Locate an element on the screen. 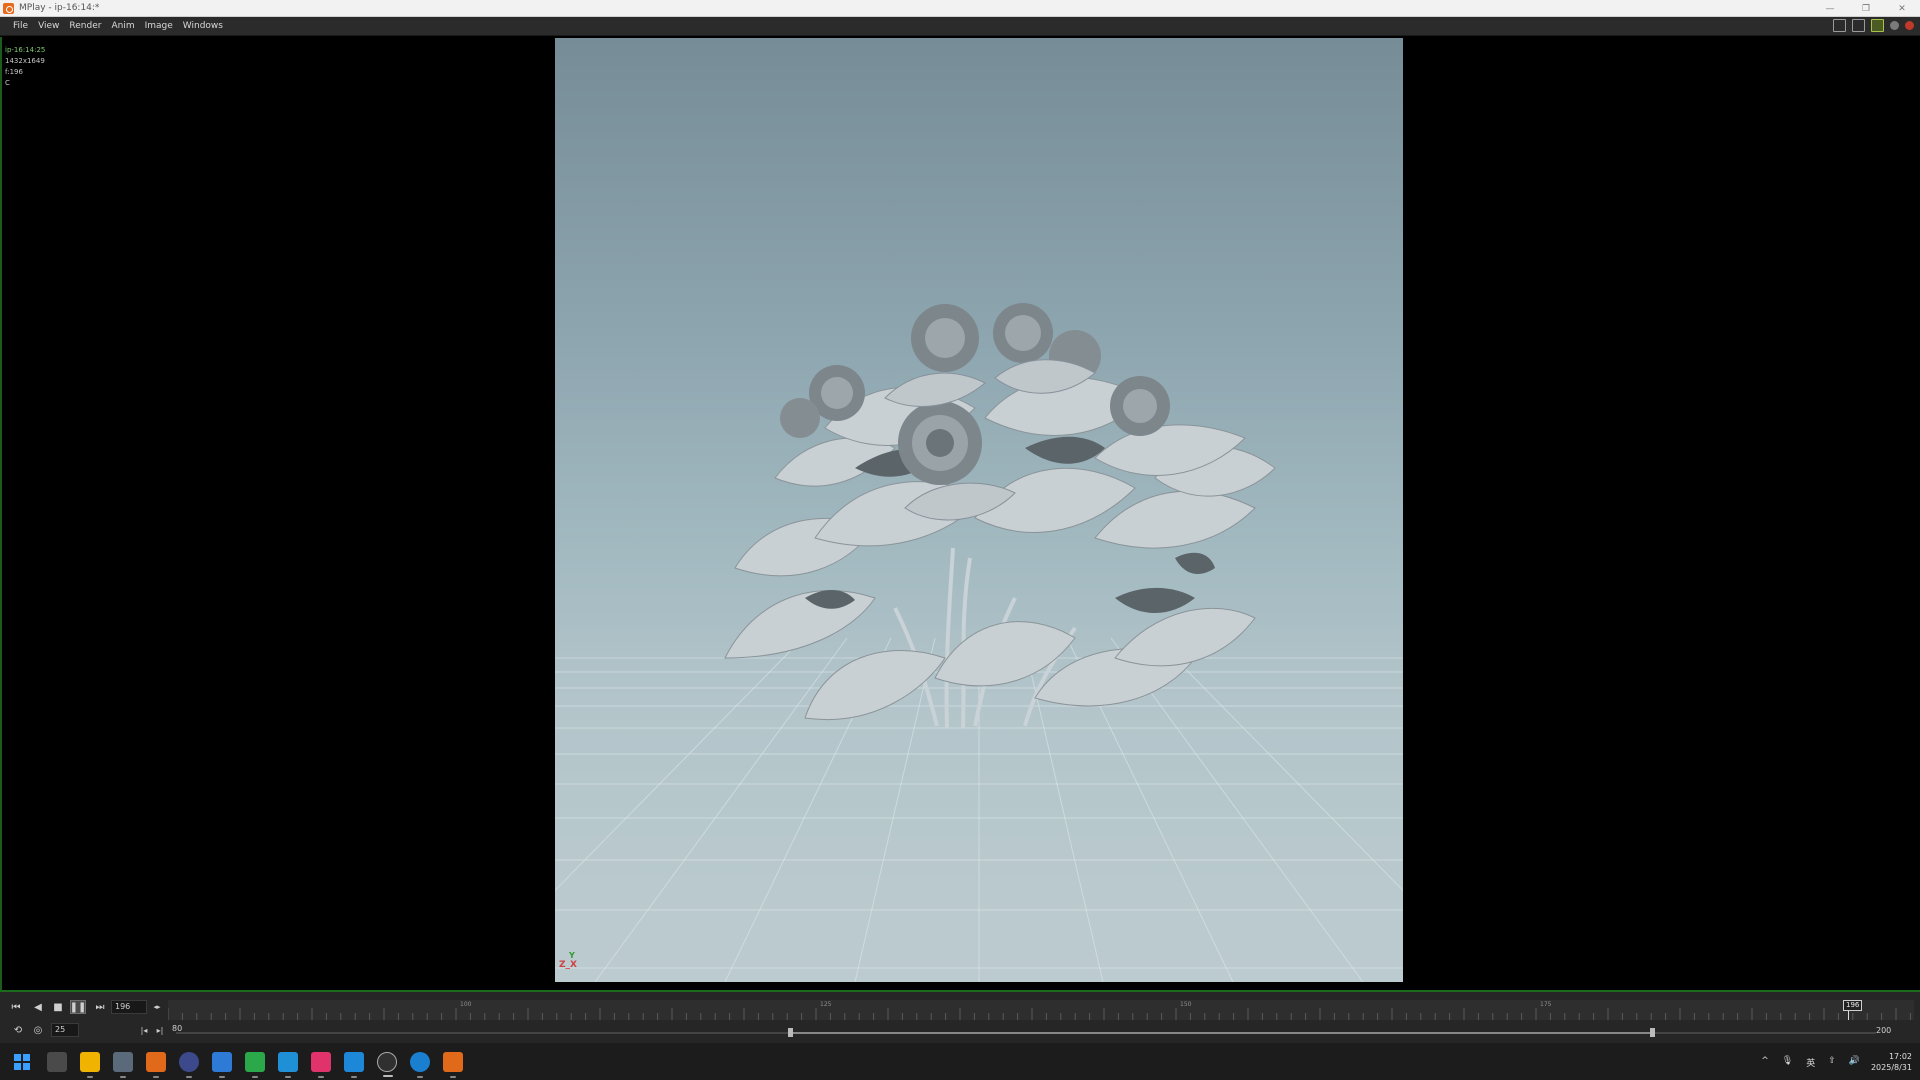  ruler-label-150: 150 is located at coordinates (1186, 1004).